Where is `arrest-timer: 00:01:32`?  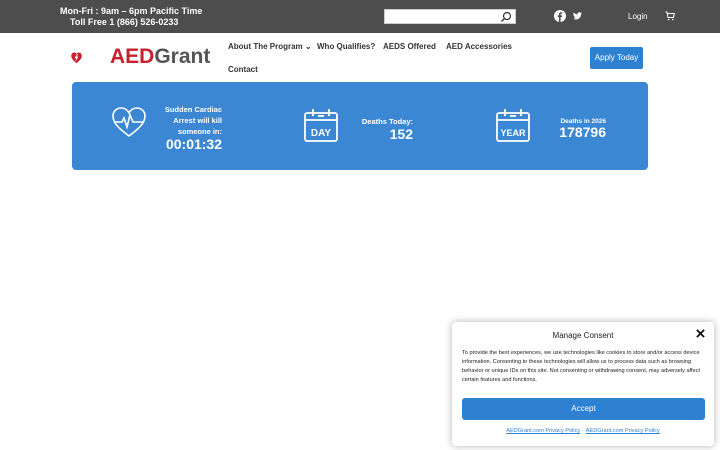 arrest-timer: 00:01:32 is located at coordinates (193, 144).